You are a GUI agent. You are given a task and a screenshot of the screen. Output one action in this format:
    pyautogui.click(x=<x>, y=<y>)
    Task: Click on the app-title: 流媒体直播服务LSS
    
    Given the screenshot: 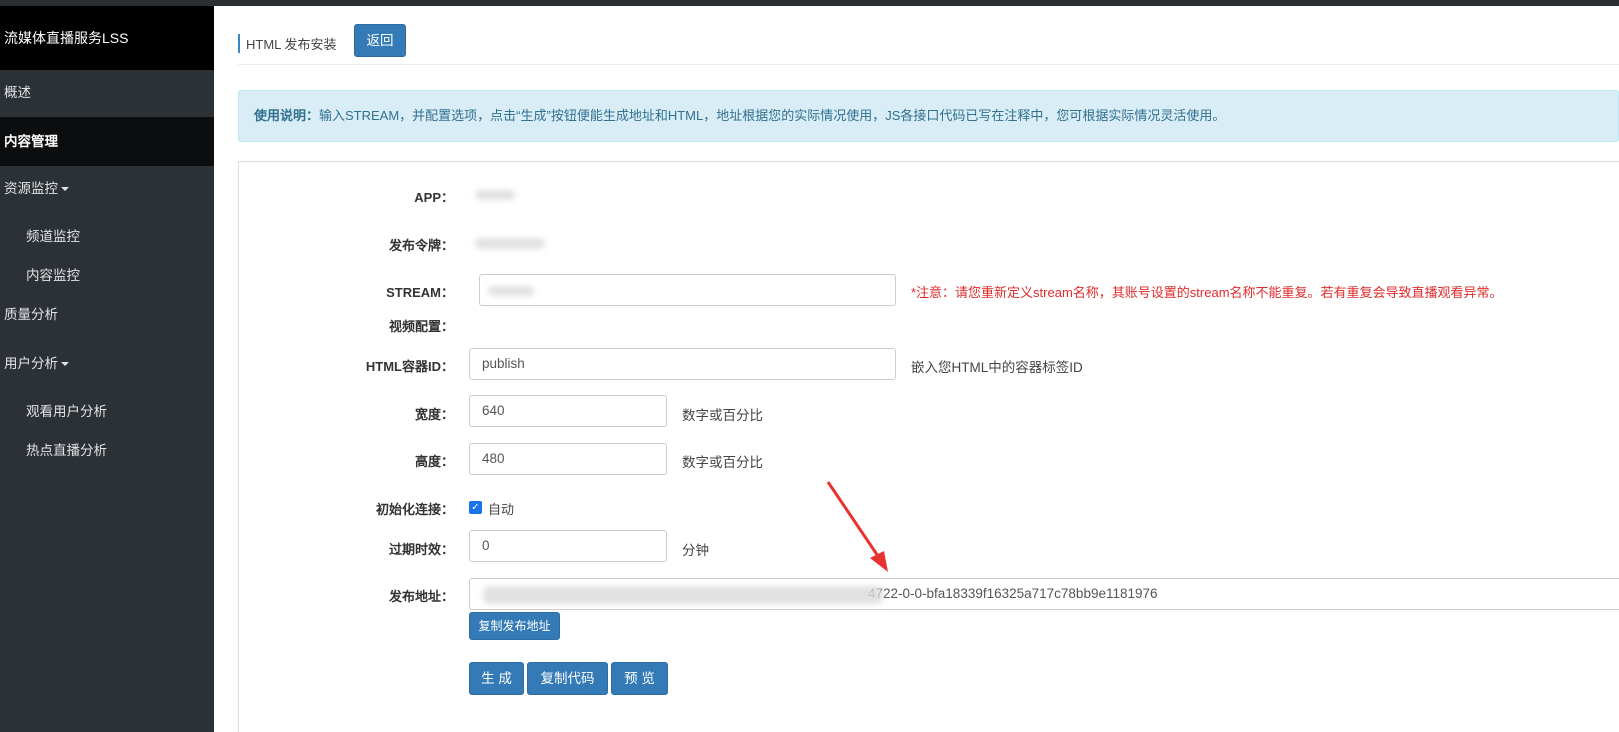 What is the action you would take?
    pyautogui.click(x=107, y=38)
    